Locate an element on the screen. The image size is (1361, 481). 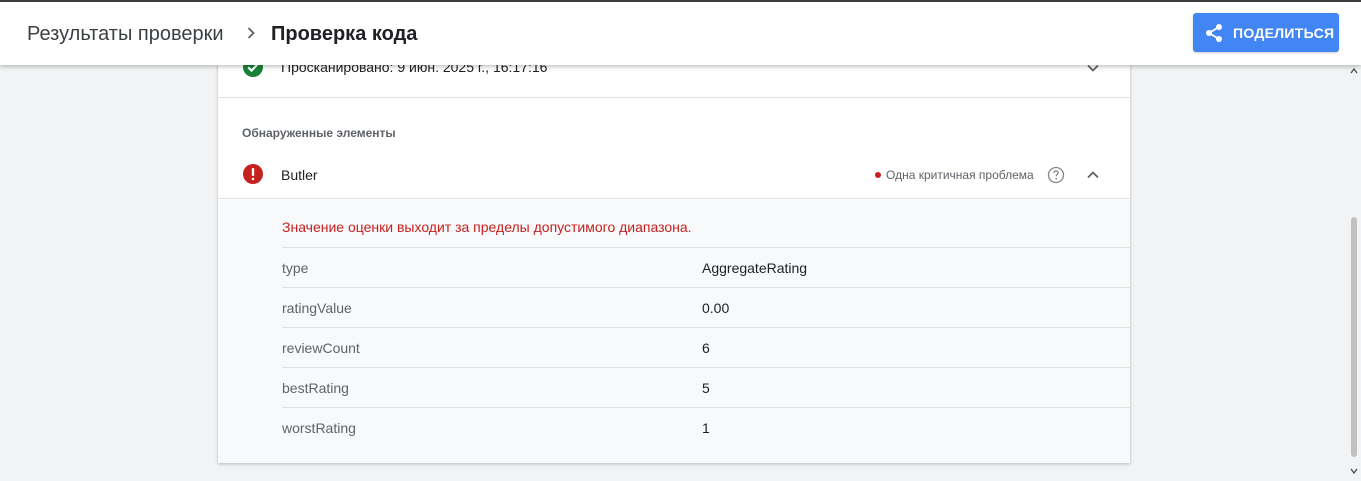
property-name: worstRating is located at coordinates (319, 428).